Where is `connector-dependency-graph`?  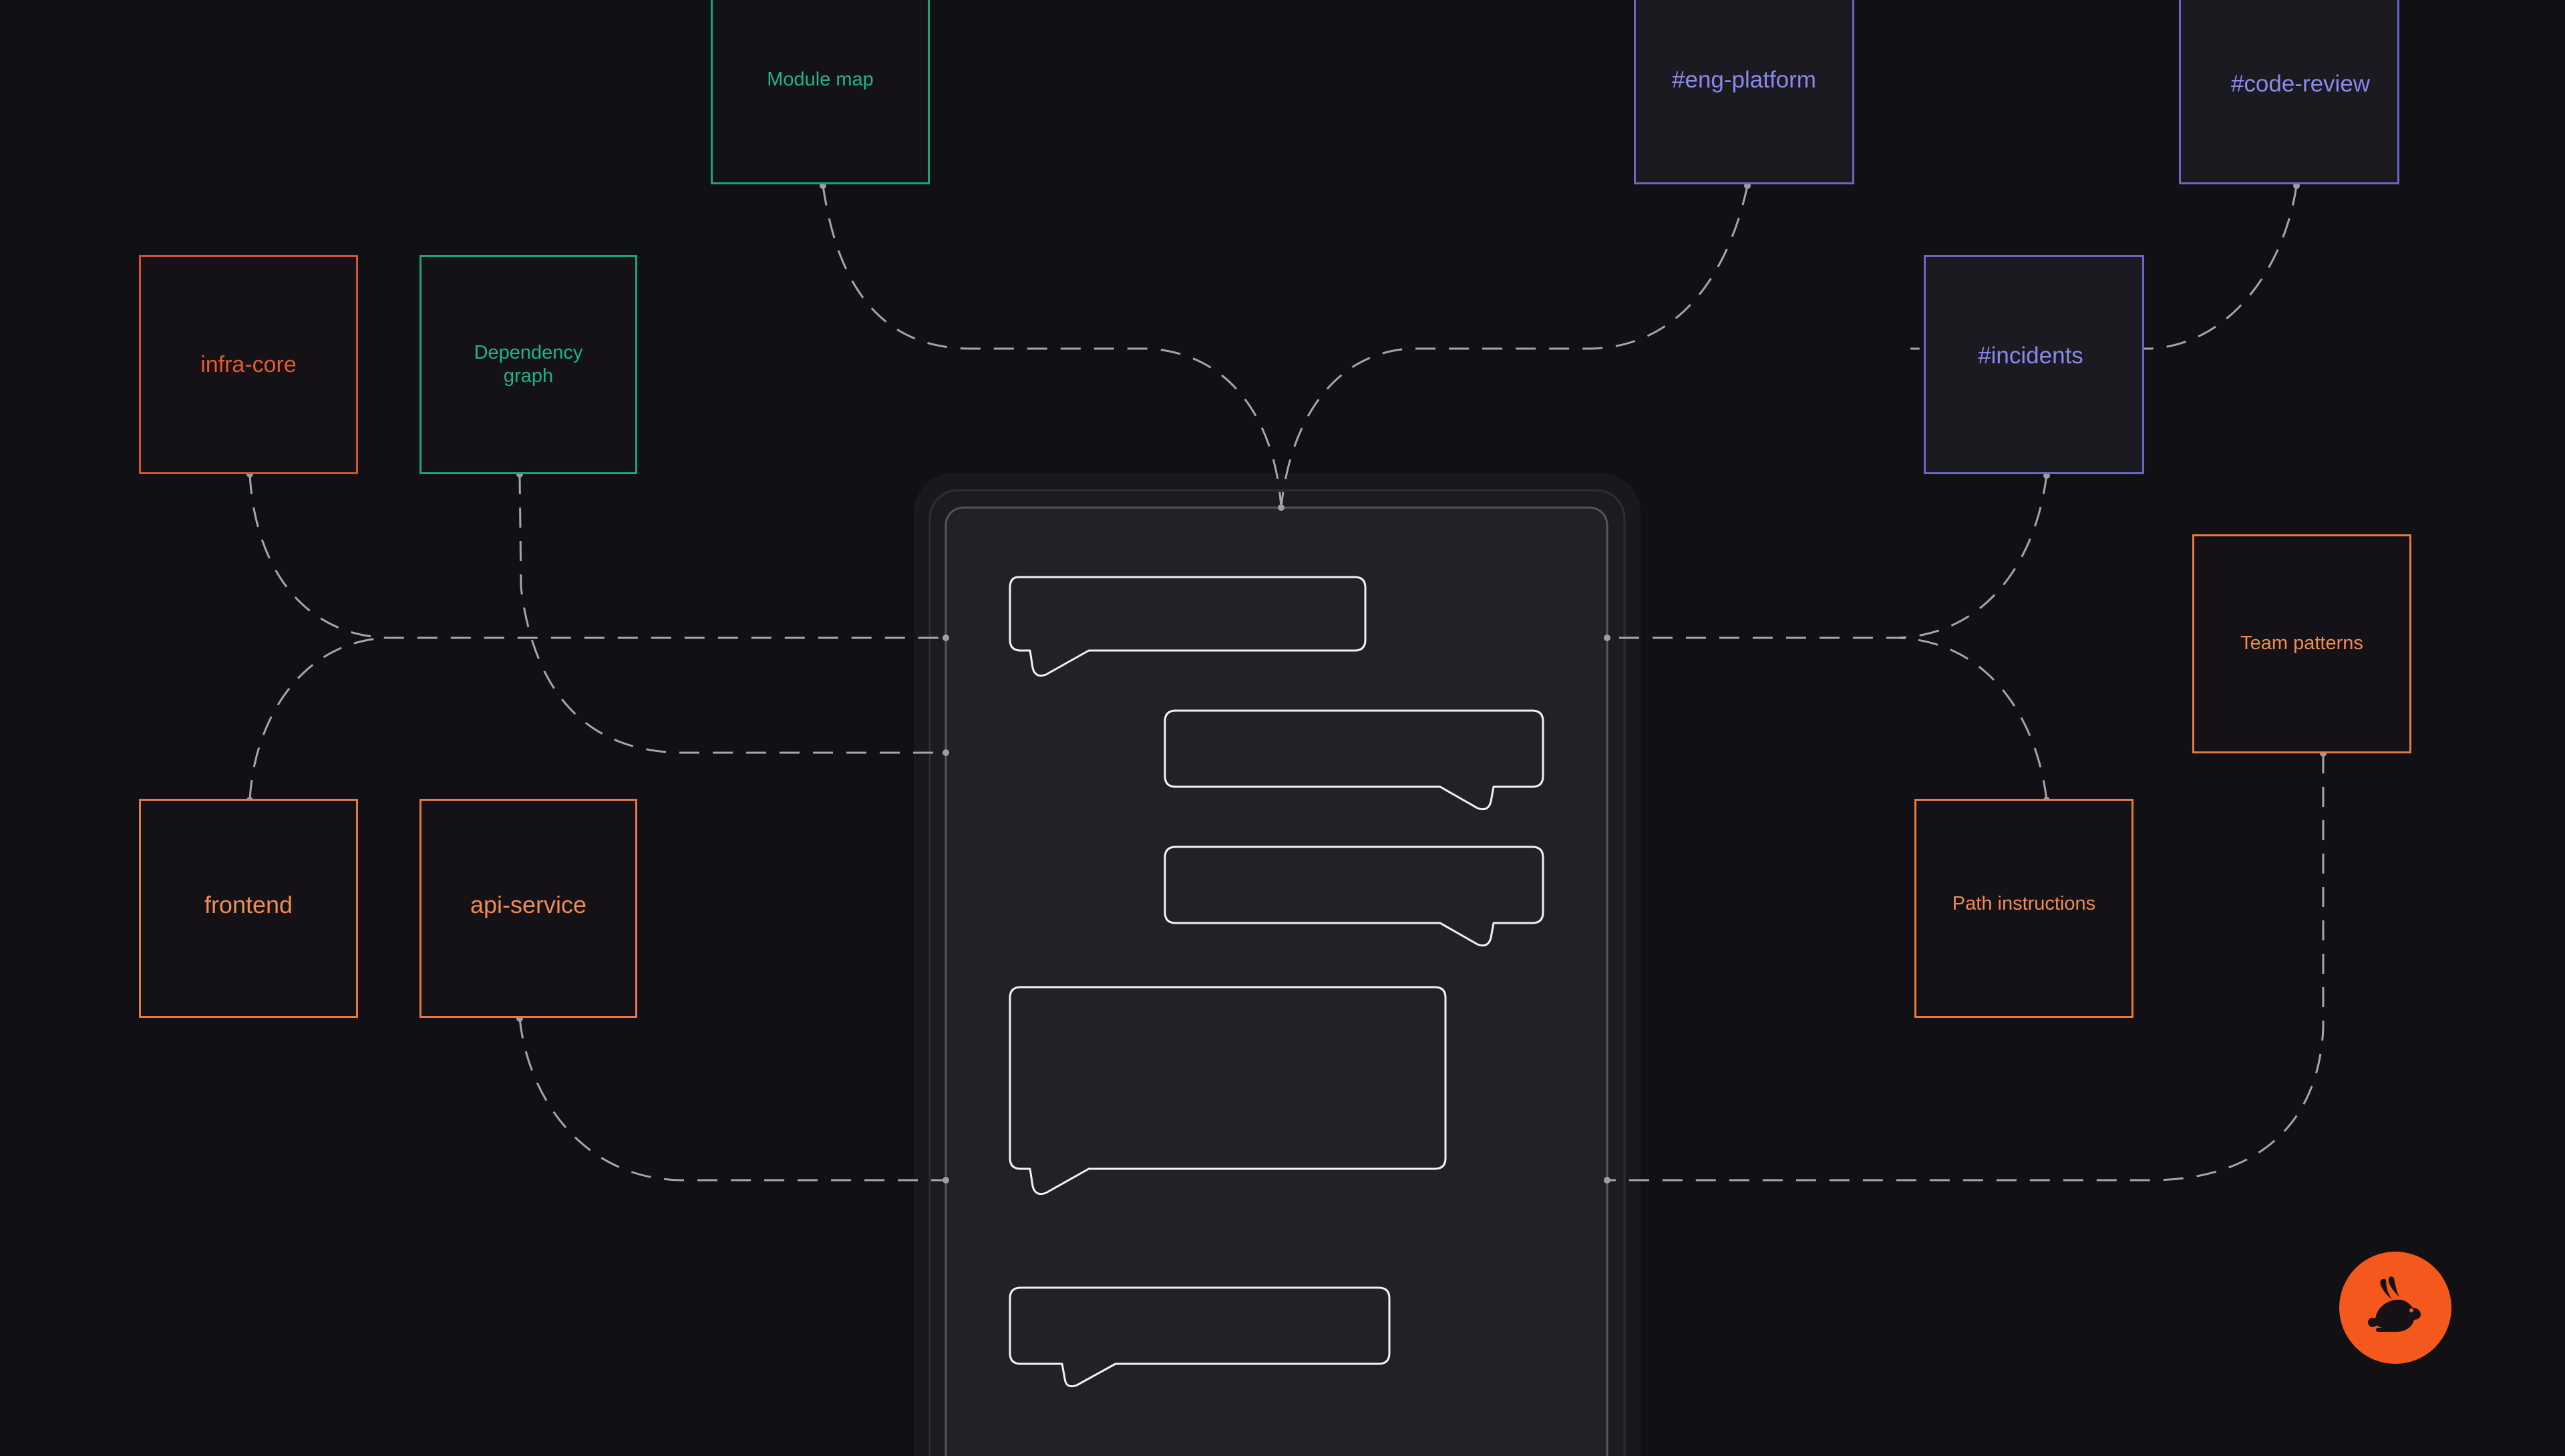
connector-dependency-graph is located at coordinates (732, 614).